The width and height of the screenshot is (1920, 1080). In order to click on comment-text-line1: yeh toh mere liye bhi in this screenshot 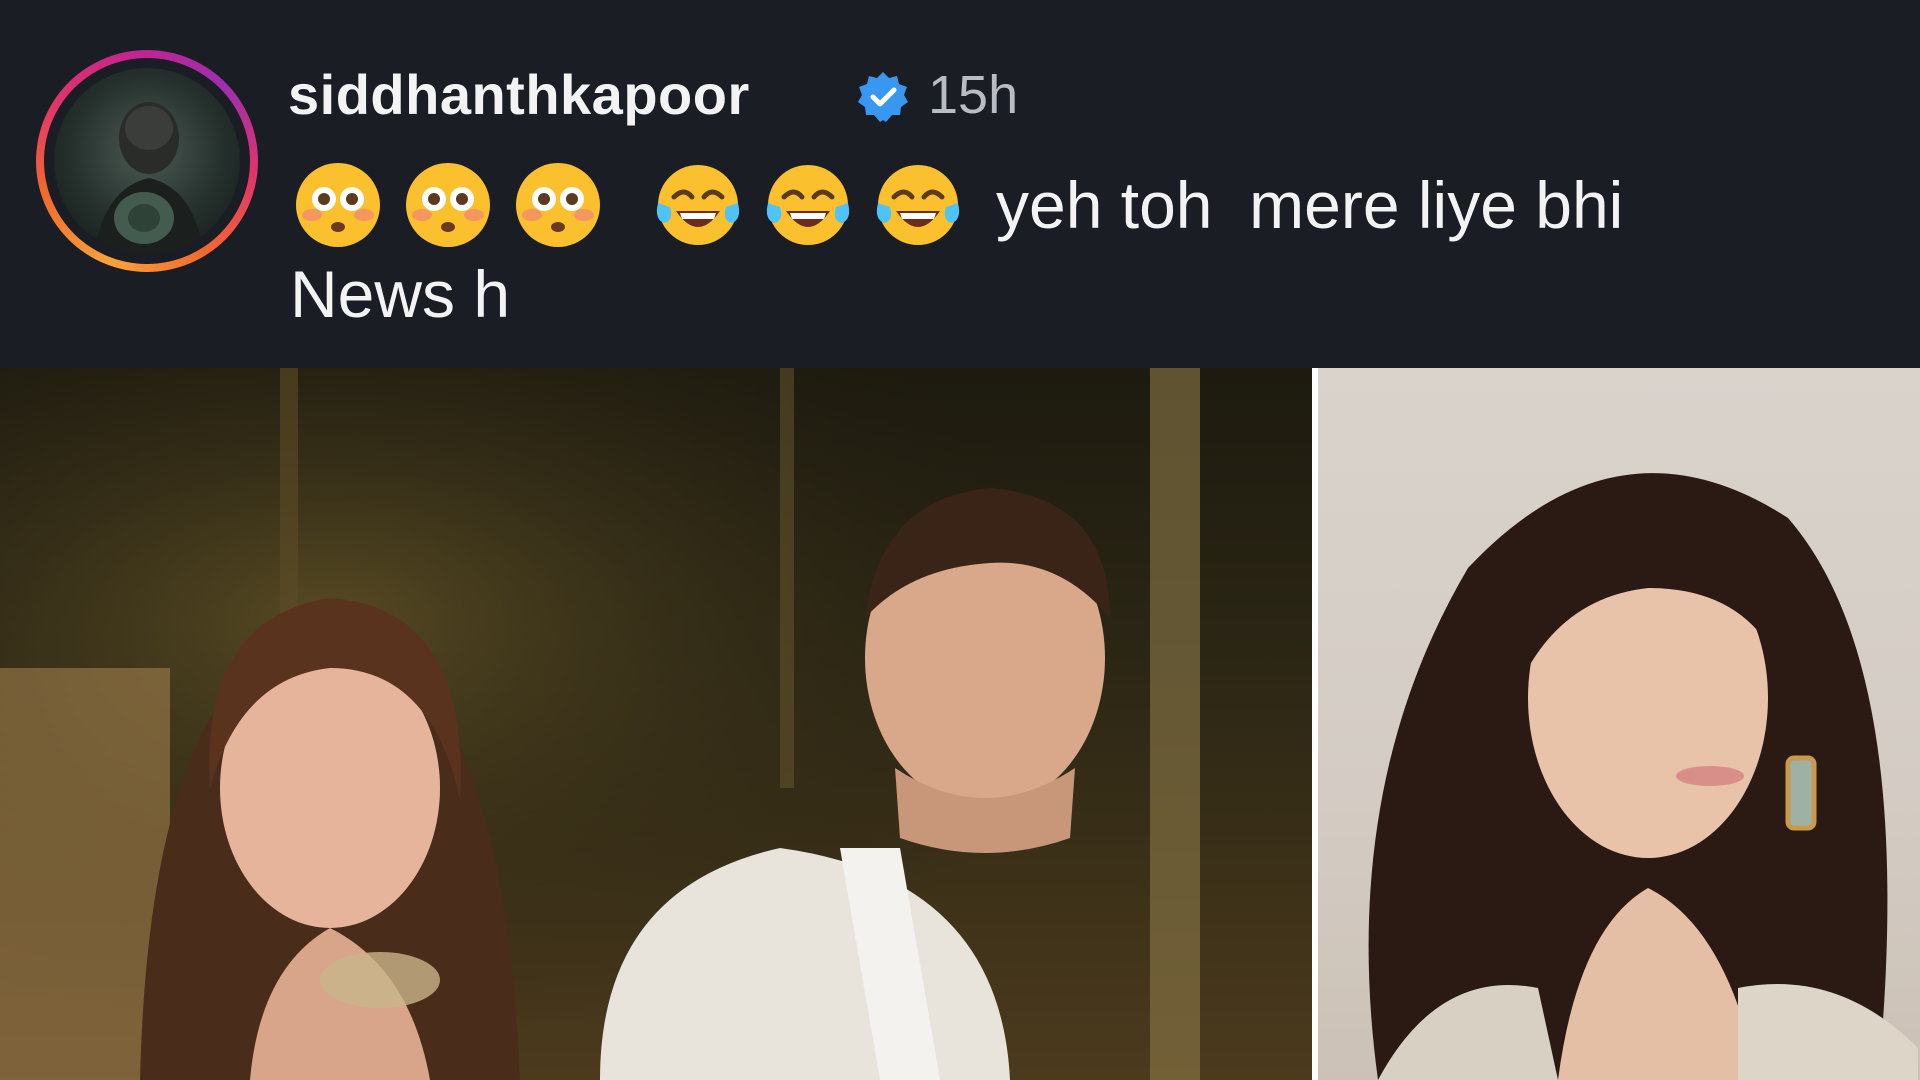, I will do `click(958, 205)`.